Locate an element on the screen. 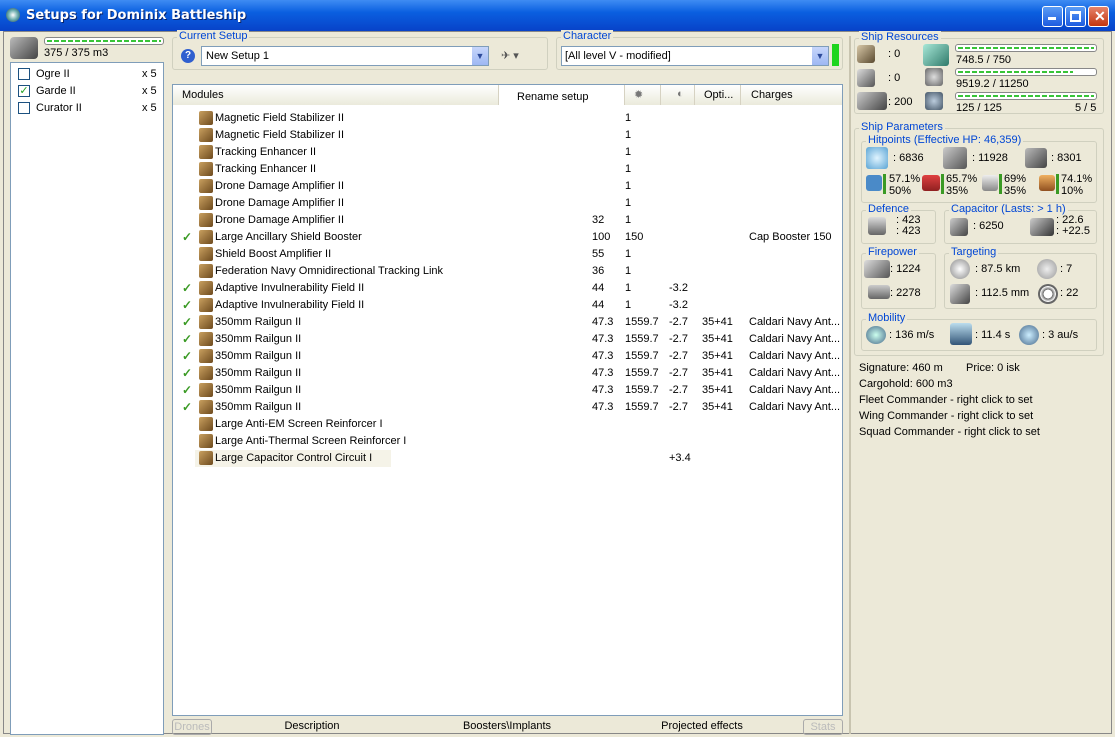  max-targets: : 7 is located at coordinates (1066, 269).